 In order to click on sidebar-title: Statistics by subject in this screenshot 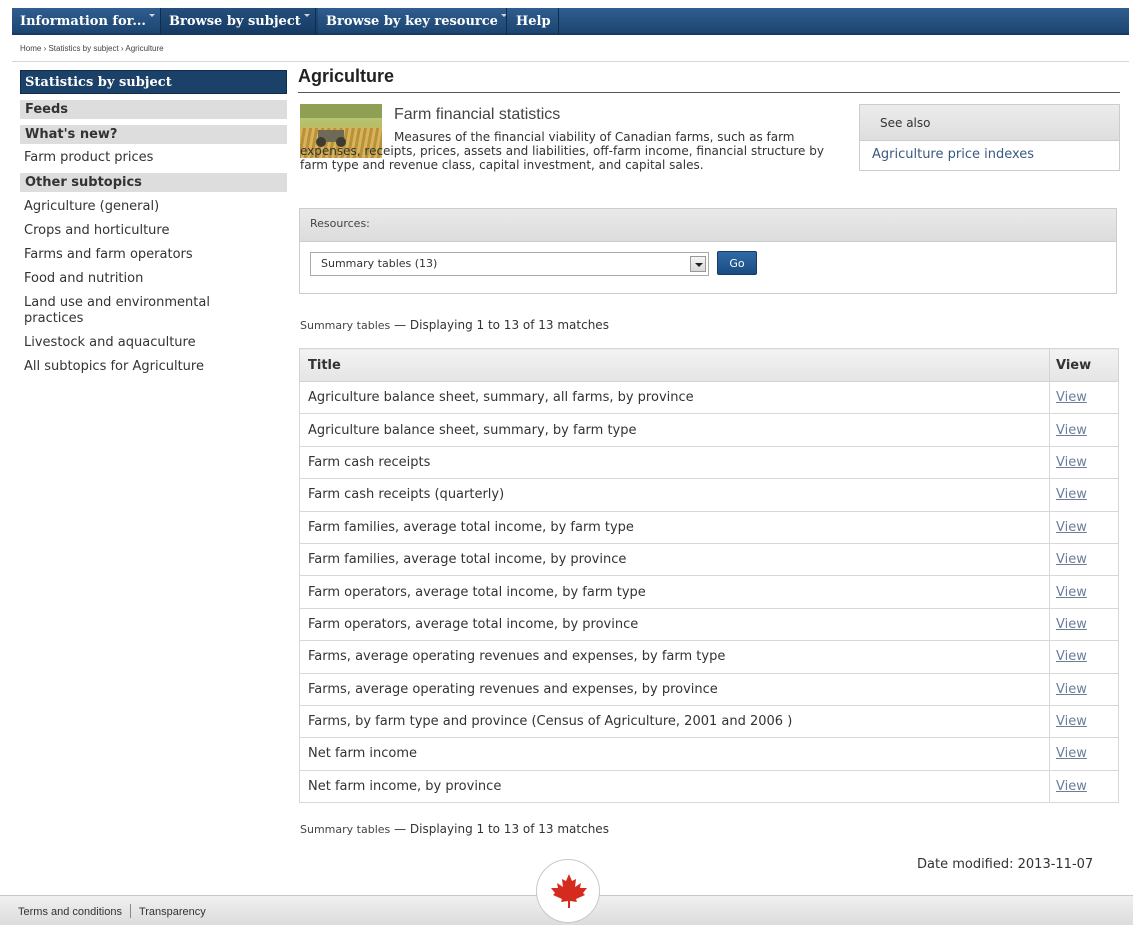, I will do `click(153, 82)`.